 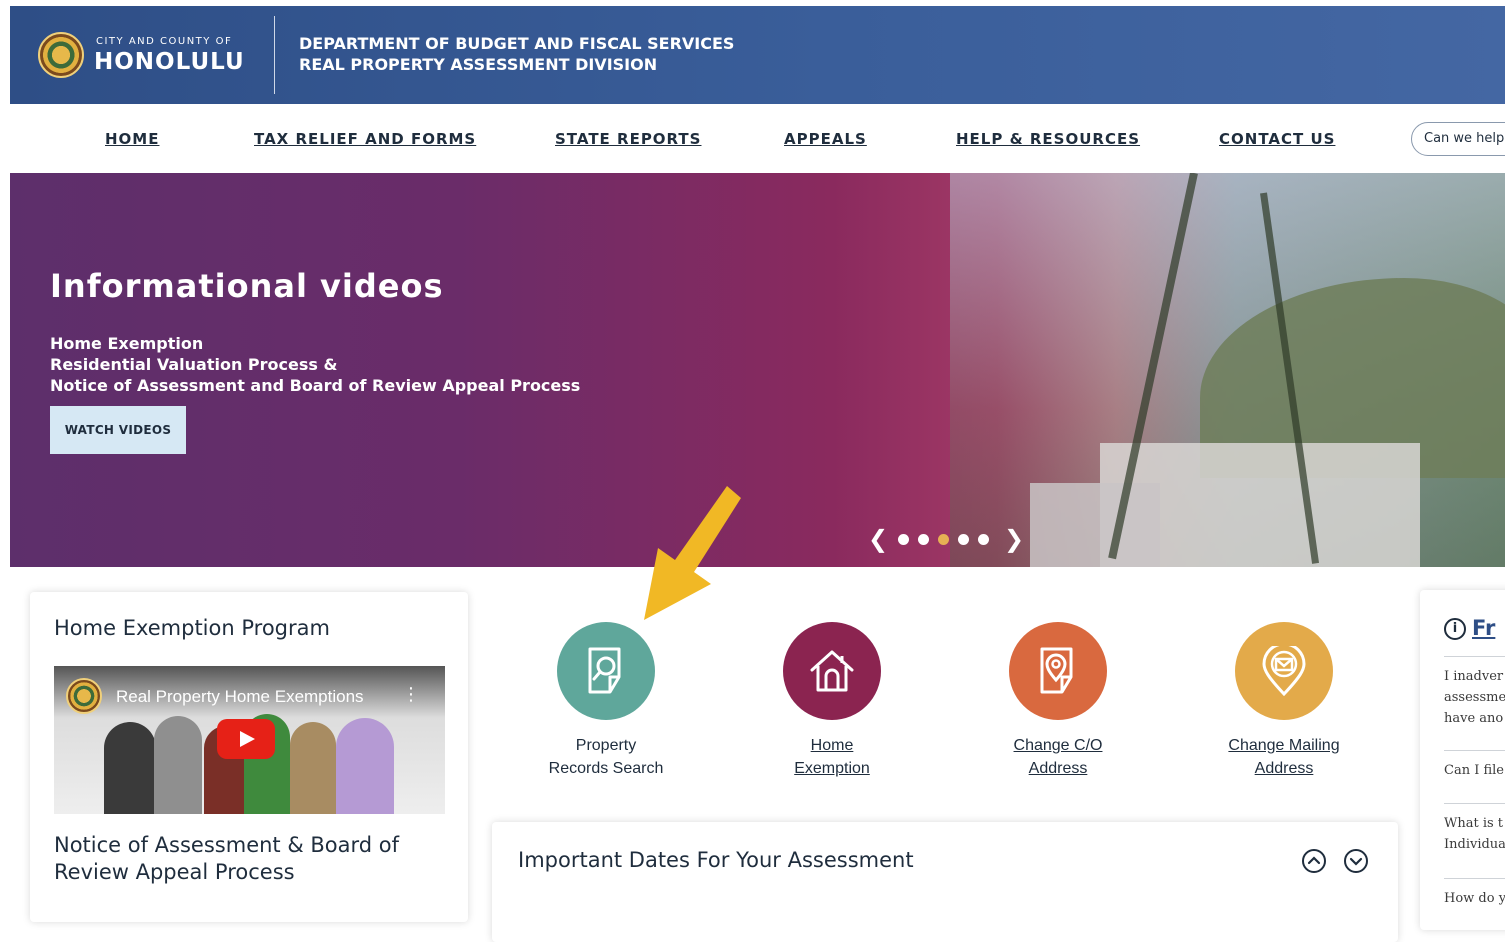 What do you see at coordinates (832, 768) in the screenshot?
I see `tile-label-line: Exemption` at bounding box center [832, 768].